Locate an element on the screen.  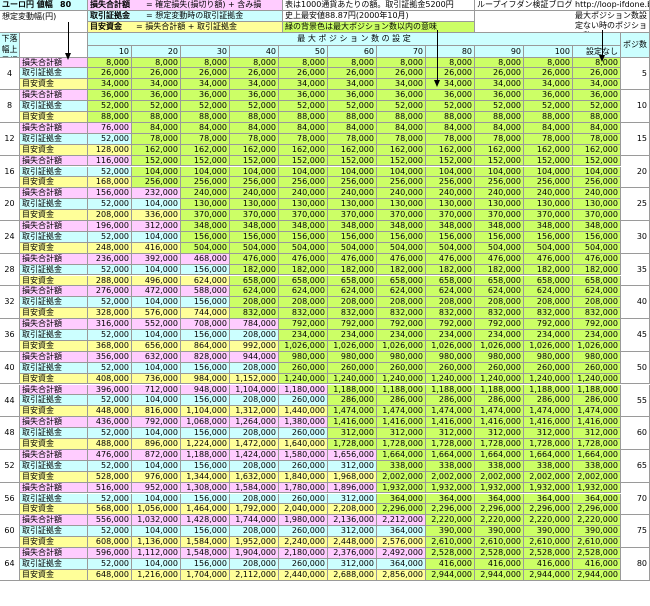
value-cell: 1,026,000 is located at coordinates (597, 346).